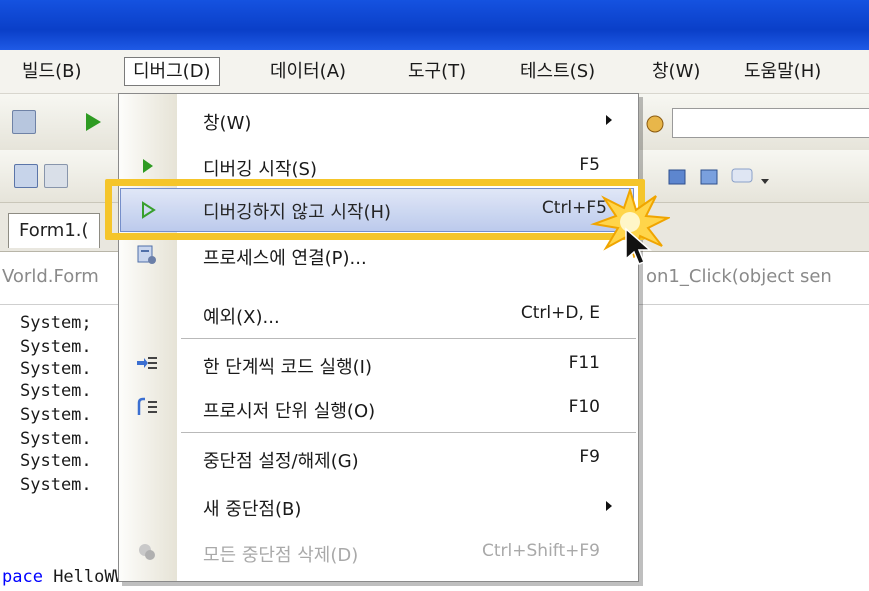  Describe the element at coordinates (26, 176) in the screenshot. I see `toolbar-form-icon` at that location.